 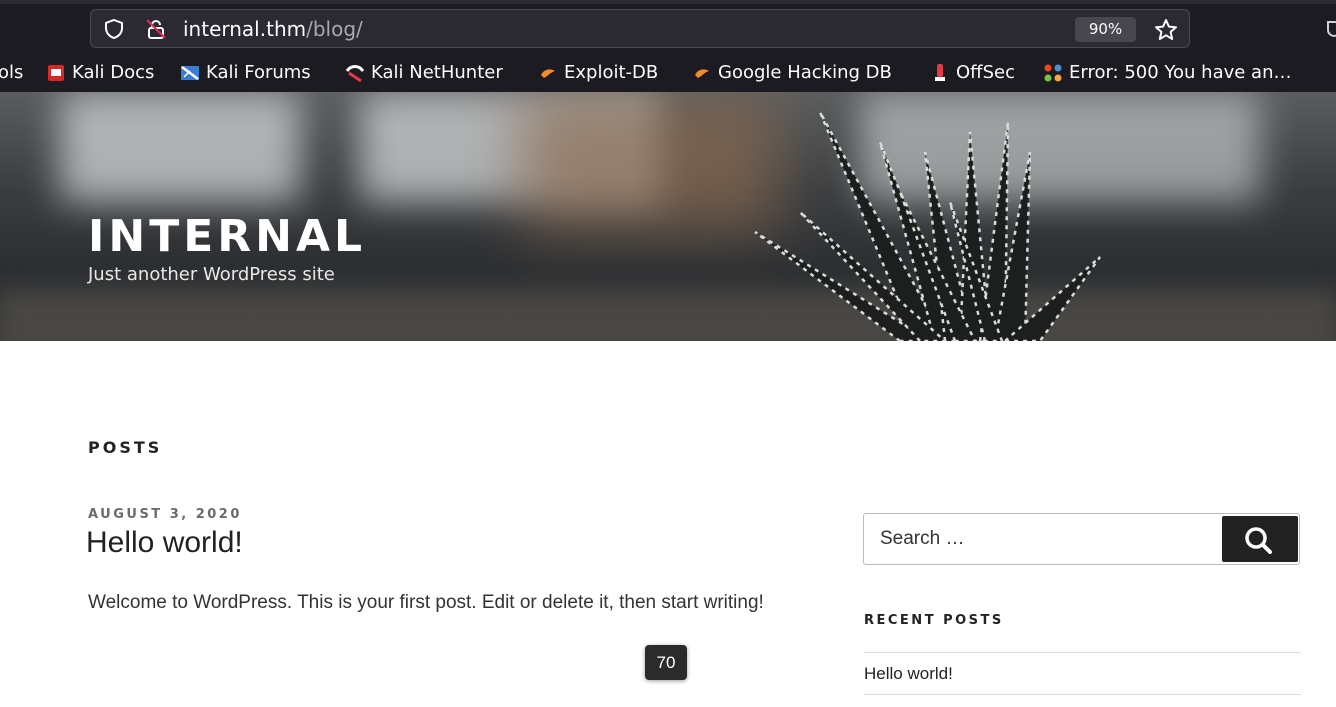 I want to click on offsec-icon, so click(x=940, y=72).